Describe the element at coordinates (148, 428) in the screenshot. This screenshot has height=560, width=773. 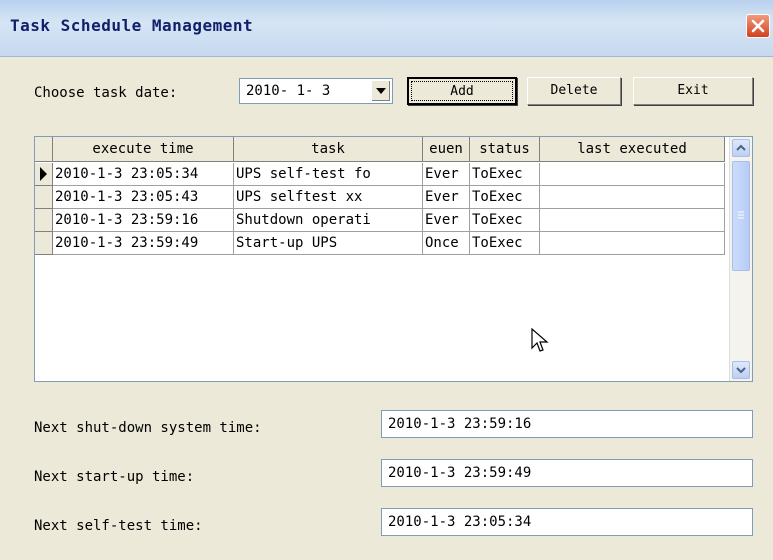
I see `next-shutdown-label: Next shut-down system time:` at that location.